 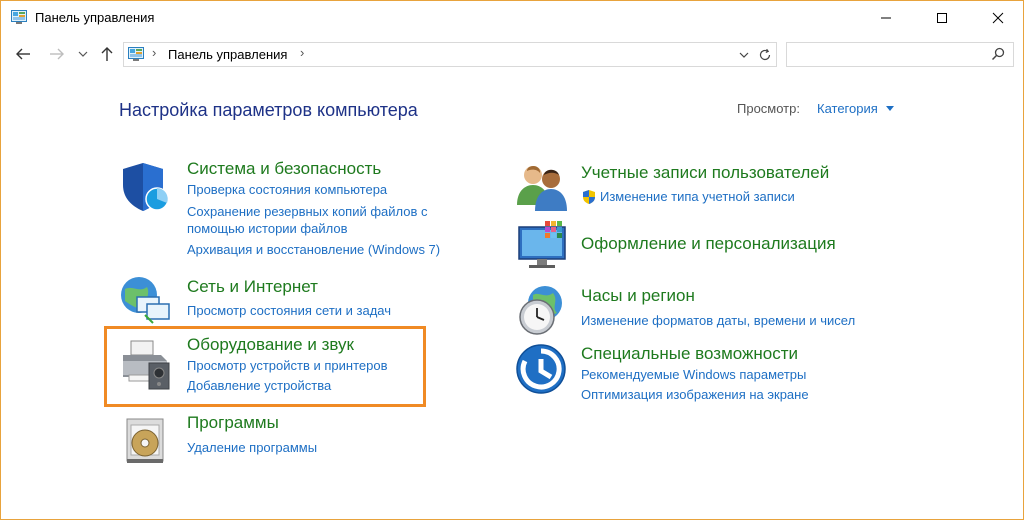 I want to click on page-title: Настройка параметров компьютера, so click(x=268, y=110).